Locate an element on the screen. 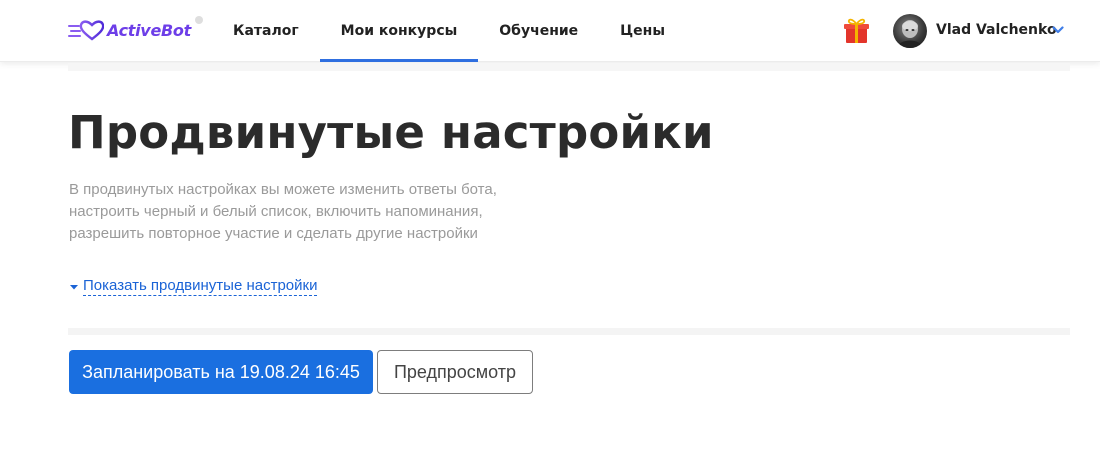 The height and width of the screenshot is (474, 1100). nav-item-learning: Обучение is located at coordinates (538, 31).